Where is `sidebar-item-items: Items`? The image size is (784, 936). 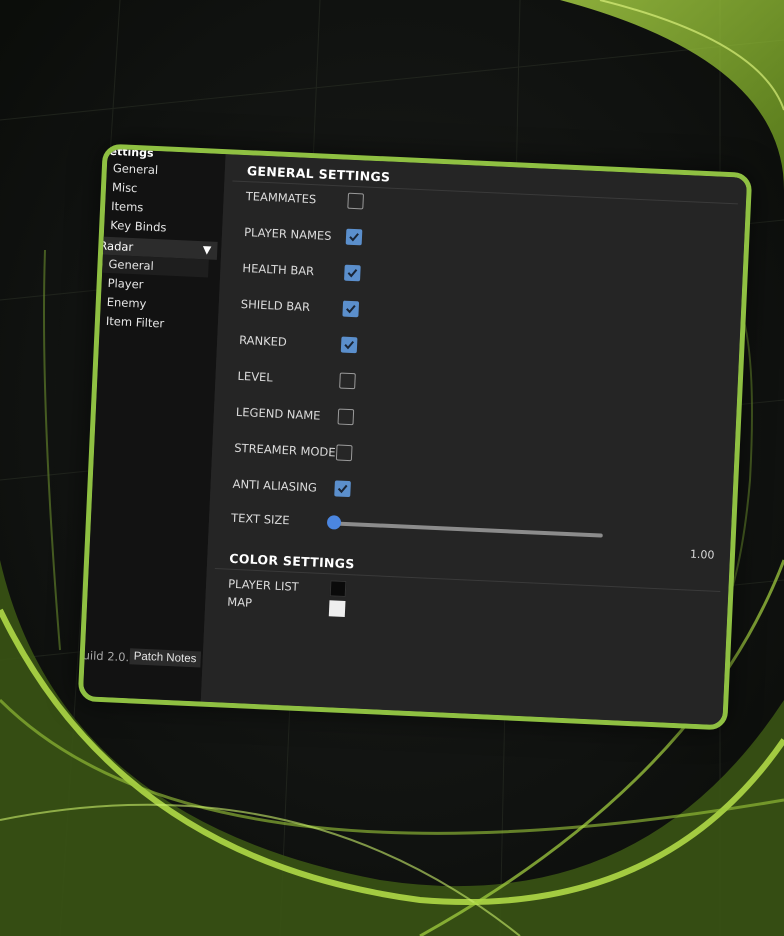 sidebar-item-items: Items is located at coordinates (127, 206).